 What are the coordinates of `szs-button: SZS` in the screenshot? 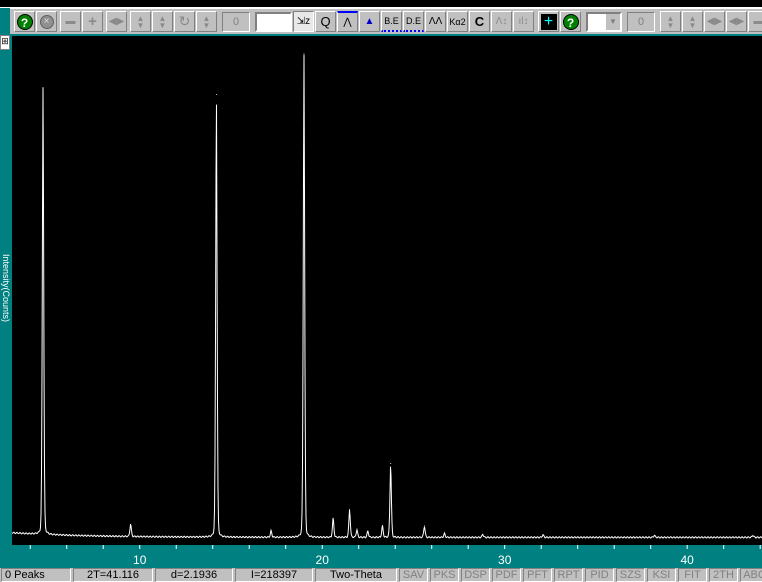 It's located at (630, 575).